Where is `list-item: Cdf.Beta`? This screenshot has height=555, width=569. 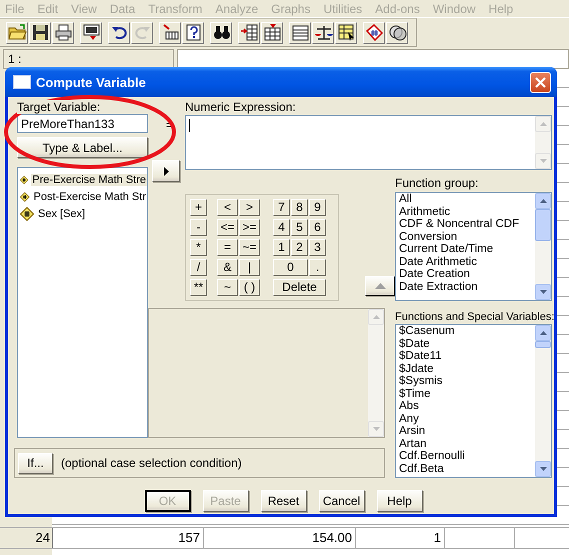 list-item: Cdf.Beta is located at coordinates (467, 468).